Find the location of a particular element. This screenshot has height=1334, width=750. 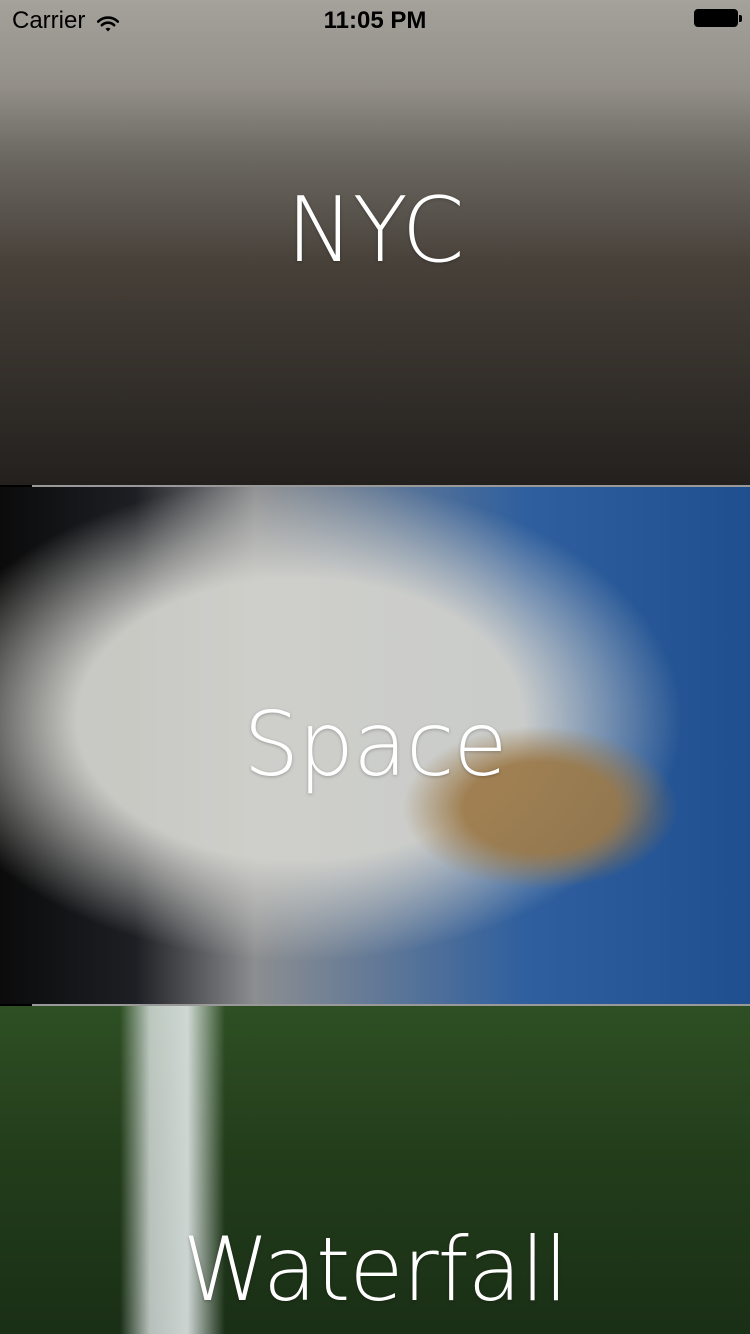

row-label-waterfall: Waterfall is located at coordinates (375, 1269).